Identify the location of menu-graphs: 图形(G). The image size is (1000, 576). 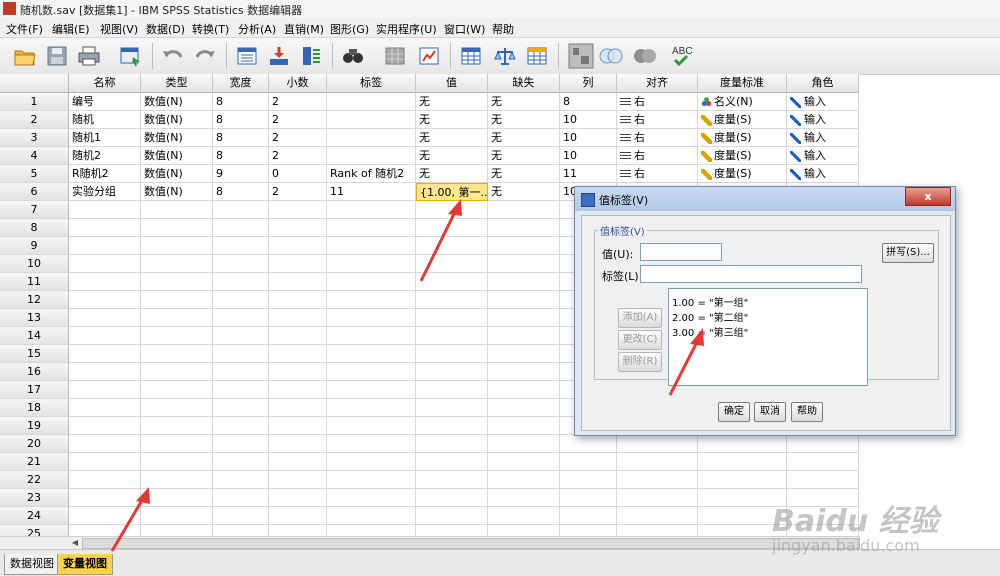
(349, 29).